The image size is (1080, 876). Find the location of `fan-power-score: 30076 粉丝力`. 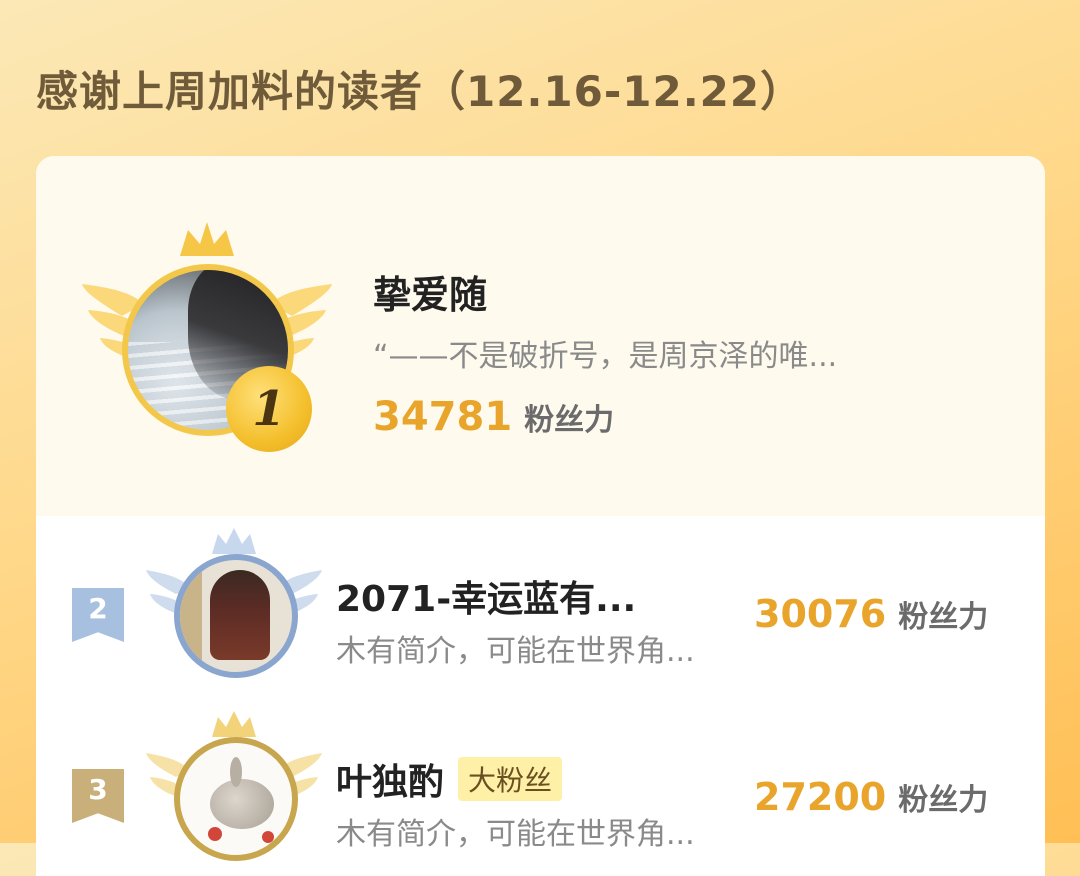

fan-power-score: 30076 粉丝力 is located at coordinates (871, 614).